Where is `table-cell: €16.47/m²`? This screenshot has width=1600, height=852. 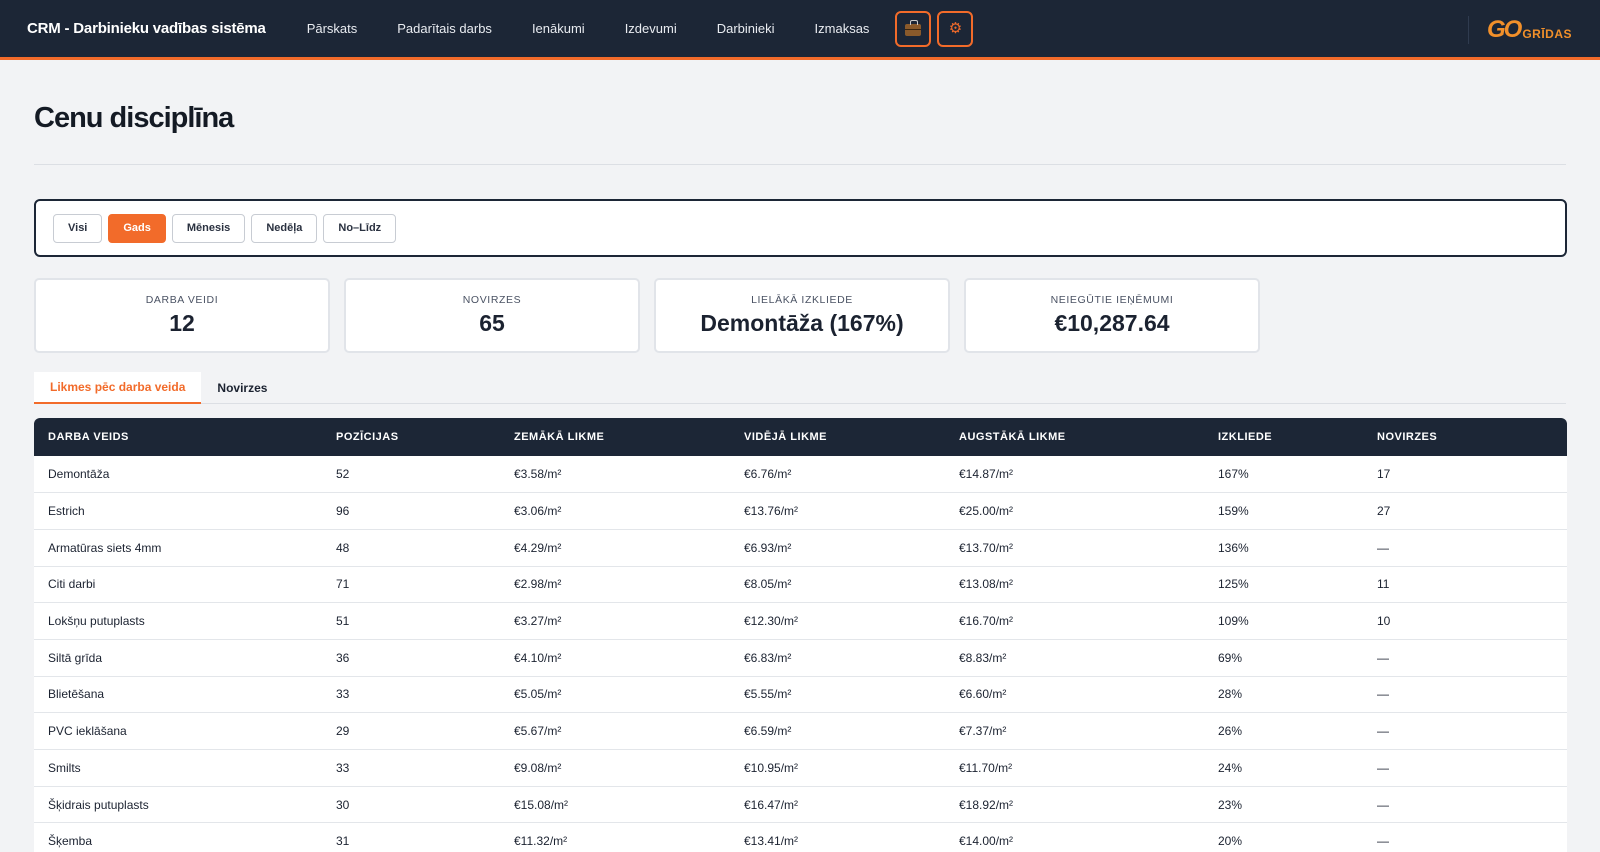
table-cell: €16.47/m² is located at coordinates (837, 805).